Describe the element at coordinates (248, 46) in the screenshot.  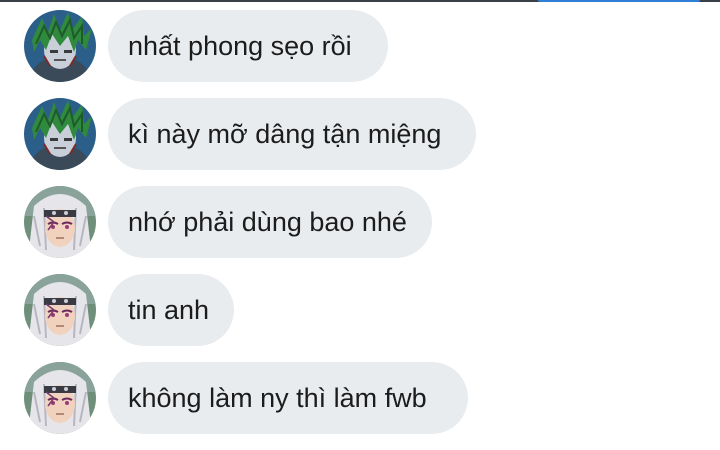
I see `message-bubble: nhất phong sẹo rồi` at that location.